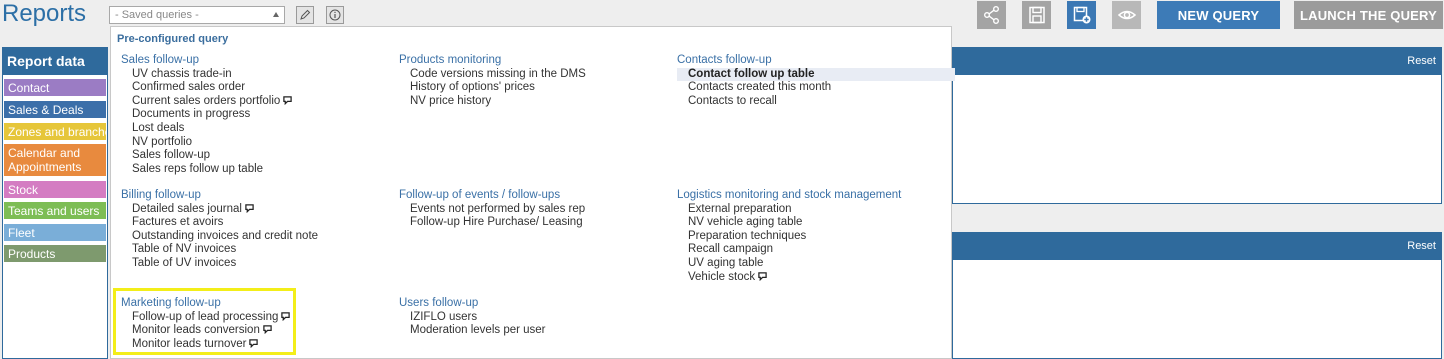 The image size is (1444, 359). What do you see at coordinates (492, 88) in the screenshot?
I see `query-item: History of options' prices` at bounding box center [492, 88].